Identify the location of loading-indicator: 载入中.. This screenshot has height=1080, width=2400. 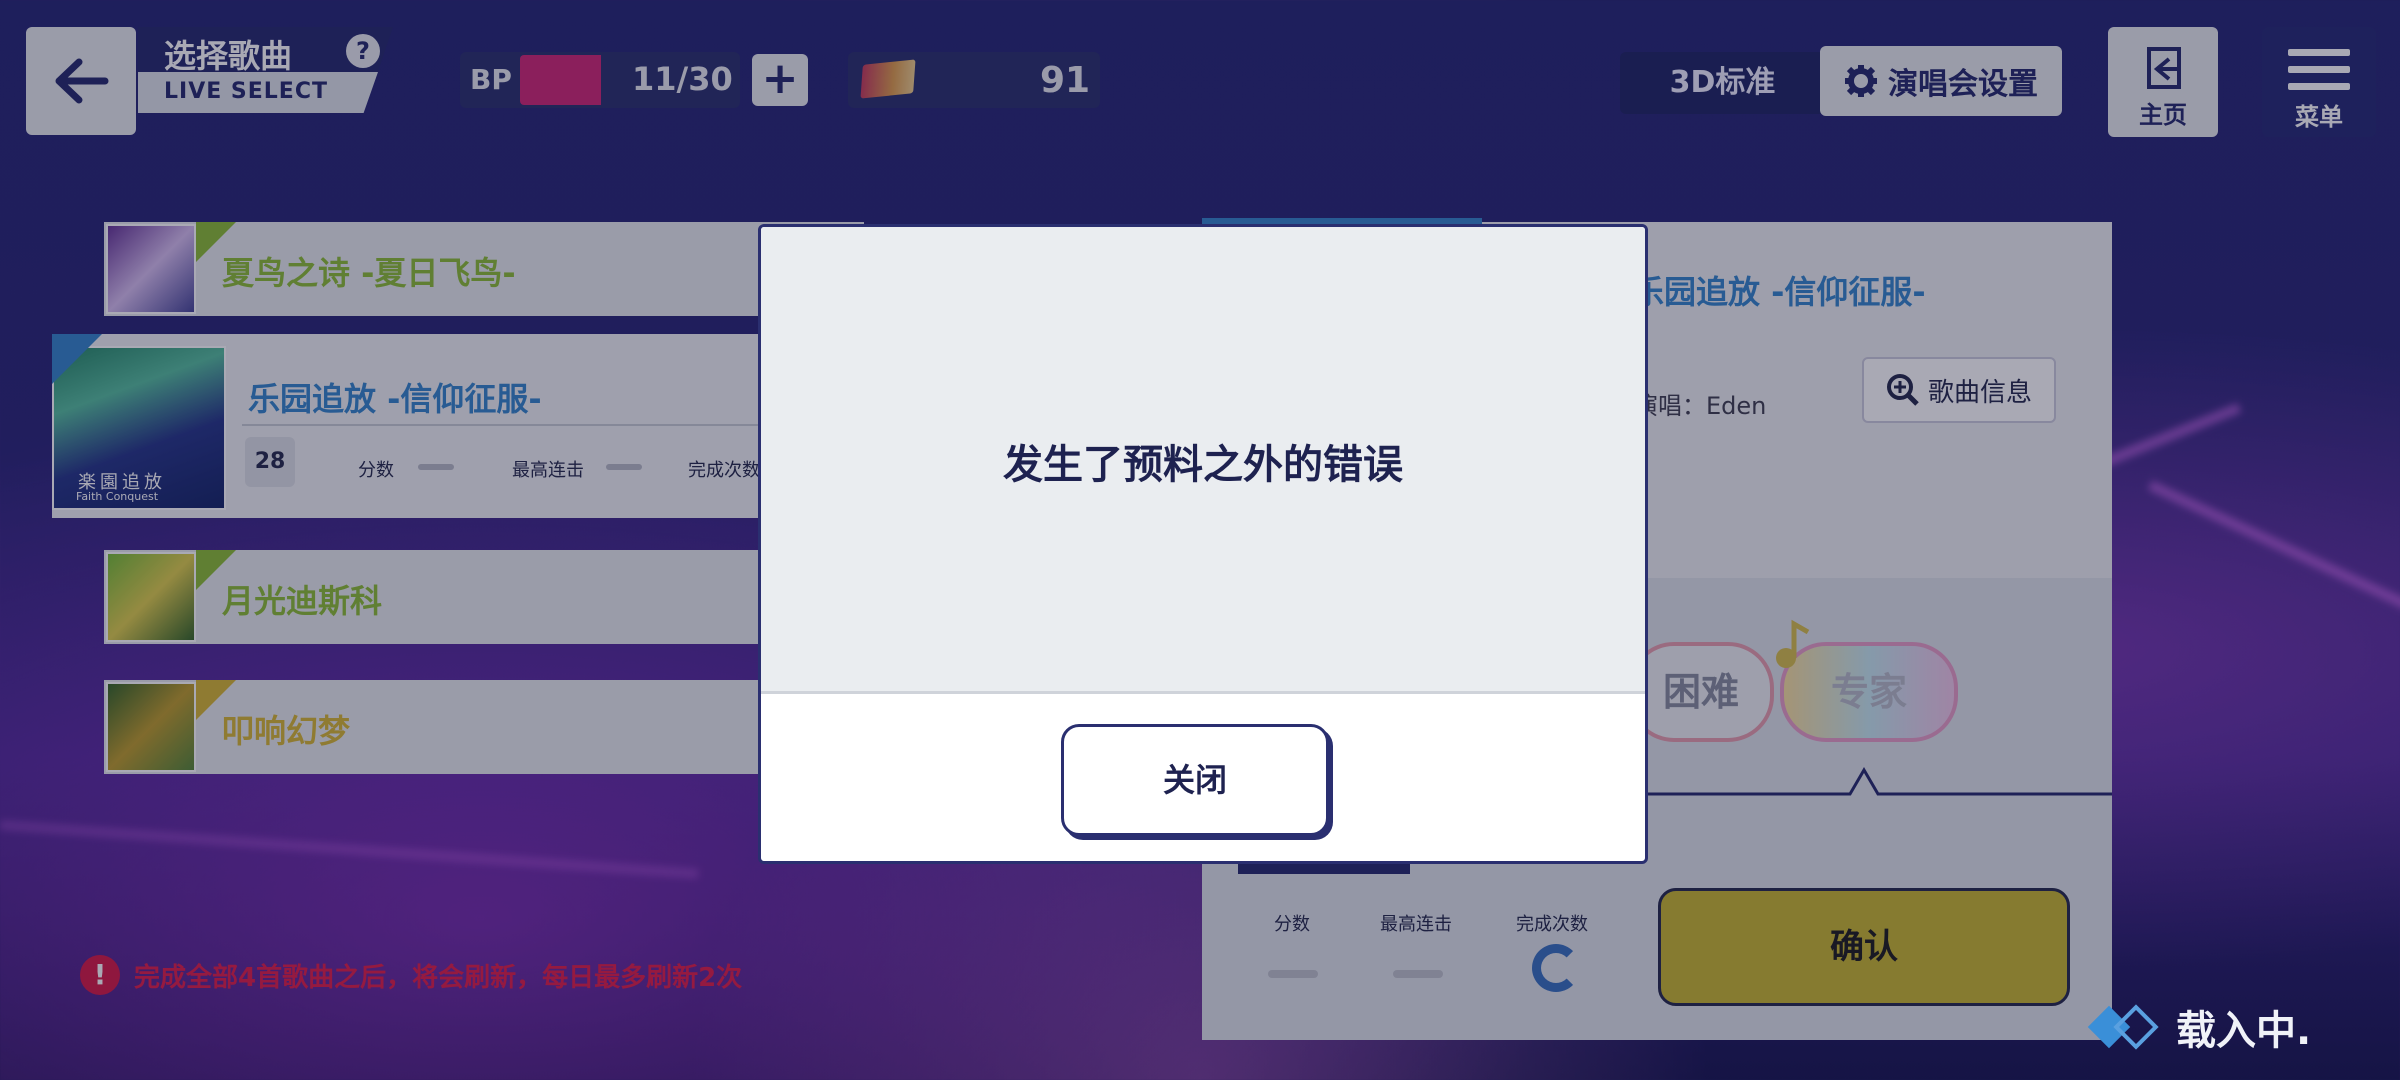
(2199, 1027).